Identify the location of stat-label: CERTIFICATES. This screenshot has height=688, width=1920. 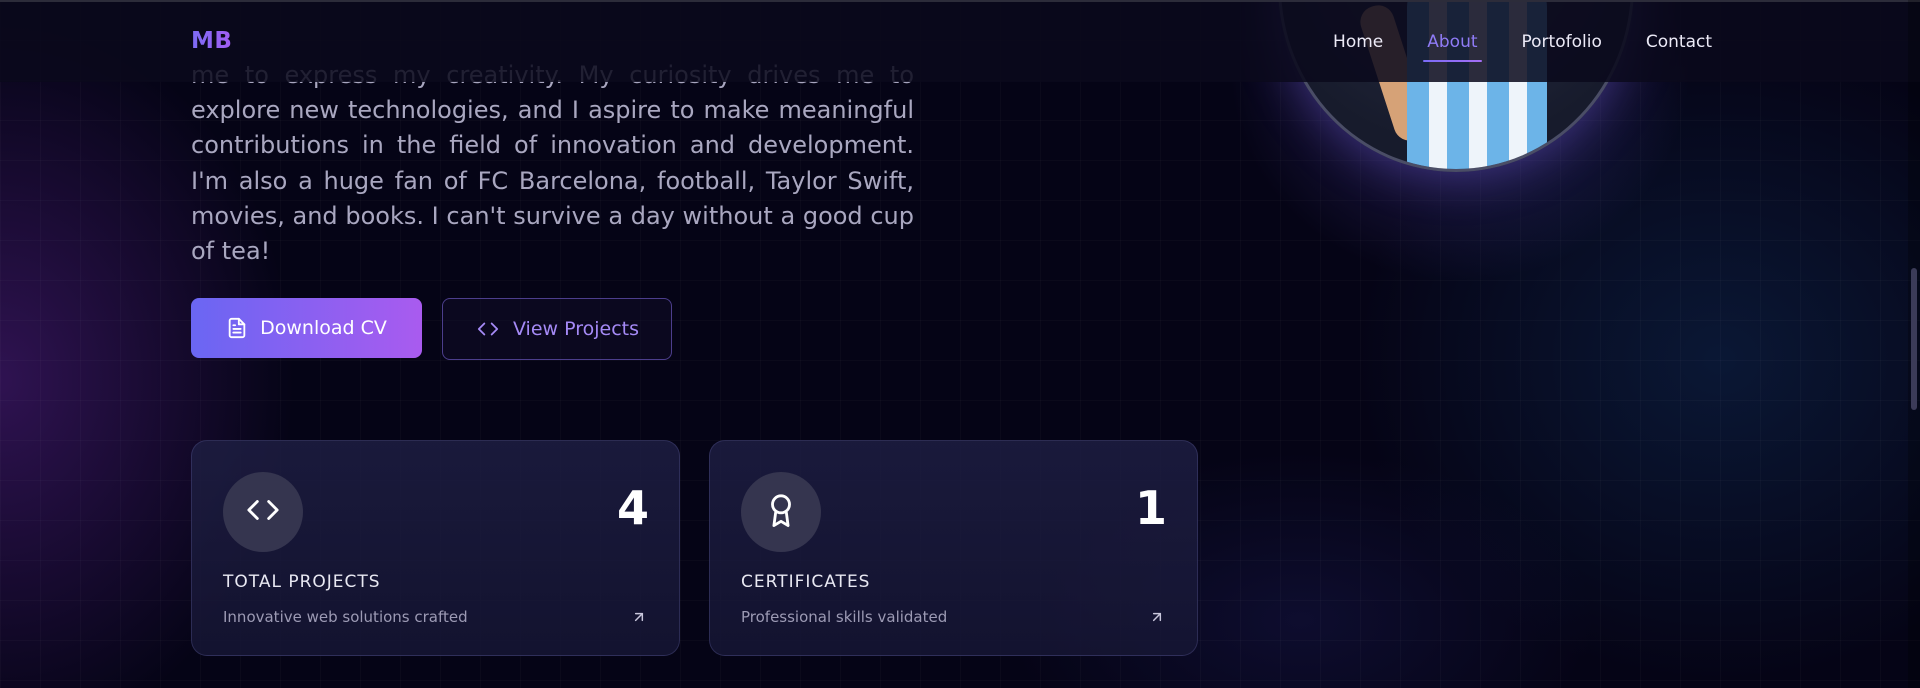
(806, 582).